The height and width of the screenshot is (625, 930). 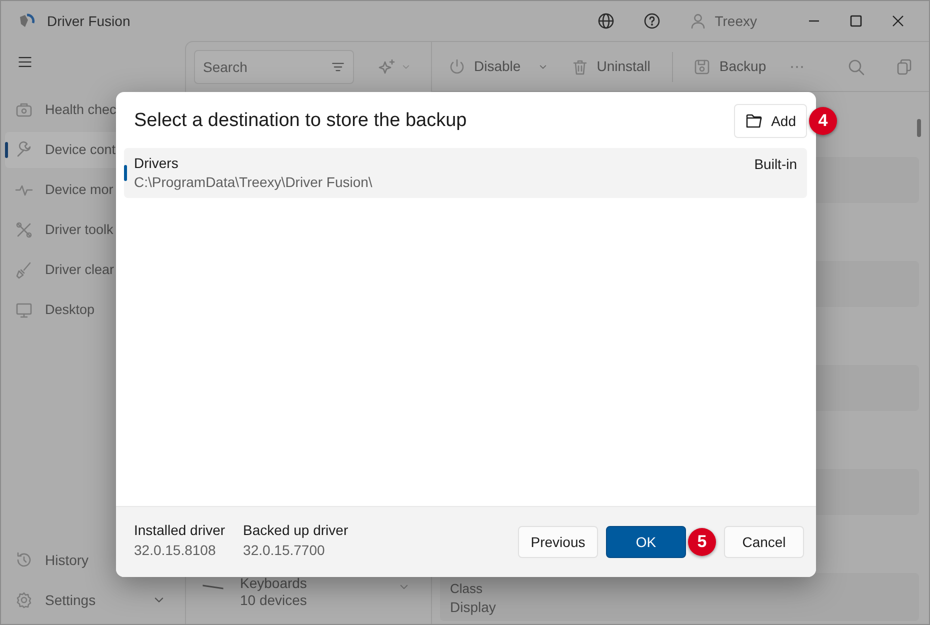 What do you see at coordinates (24, 310) in the screenshot?
I see `monitor-icon` at bounding box center [24, 310].